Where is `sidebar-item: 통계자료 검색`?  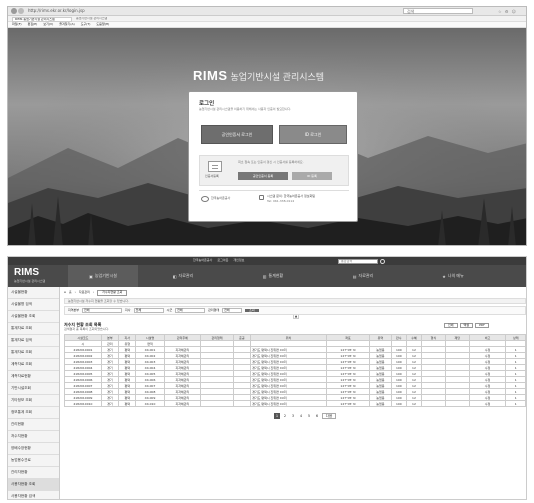 sidebar-item: 통계자료 검색 is located at coordinates (33, 341).